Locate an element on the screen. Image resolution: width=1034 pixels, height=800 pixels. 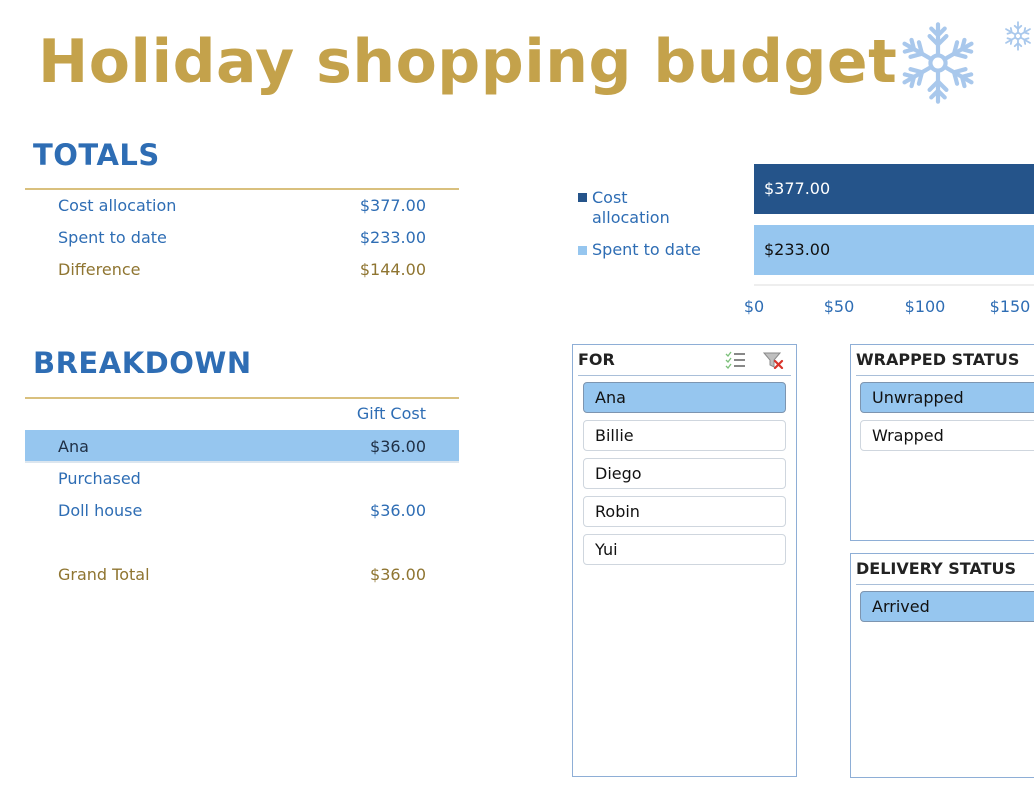
slicer-title: DELIVERY STATUS is located at coordinates (936, 568).